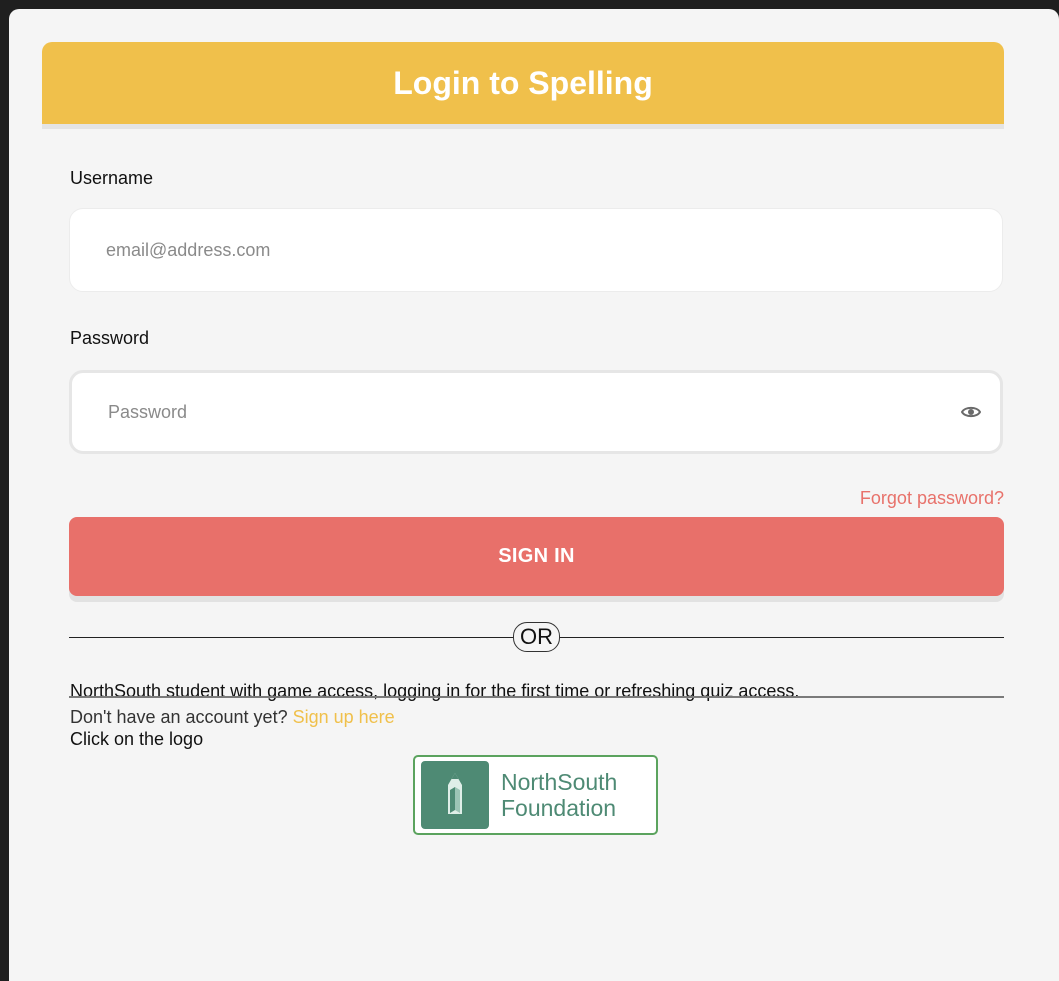 The height and width of the screenshot is (981, 1059). Describe the element at coordinates (536, 556) in the screenshot. I see `sign-in-button: SIGN IN` at that location.